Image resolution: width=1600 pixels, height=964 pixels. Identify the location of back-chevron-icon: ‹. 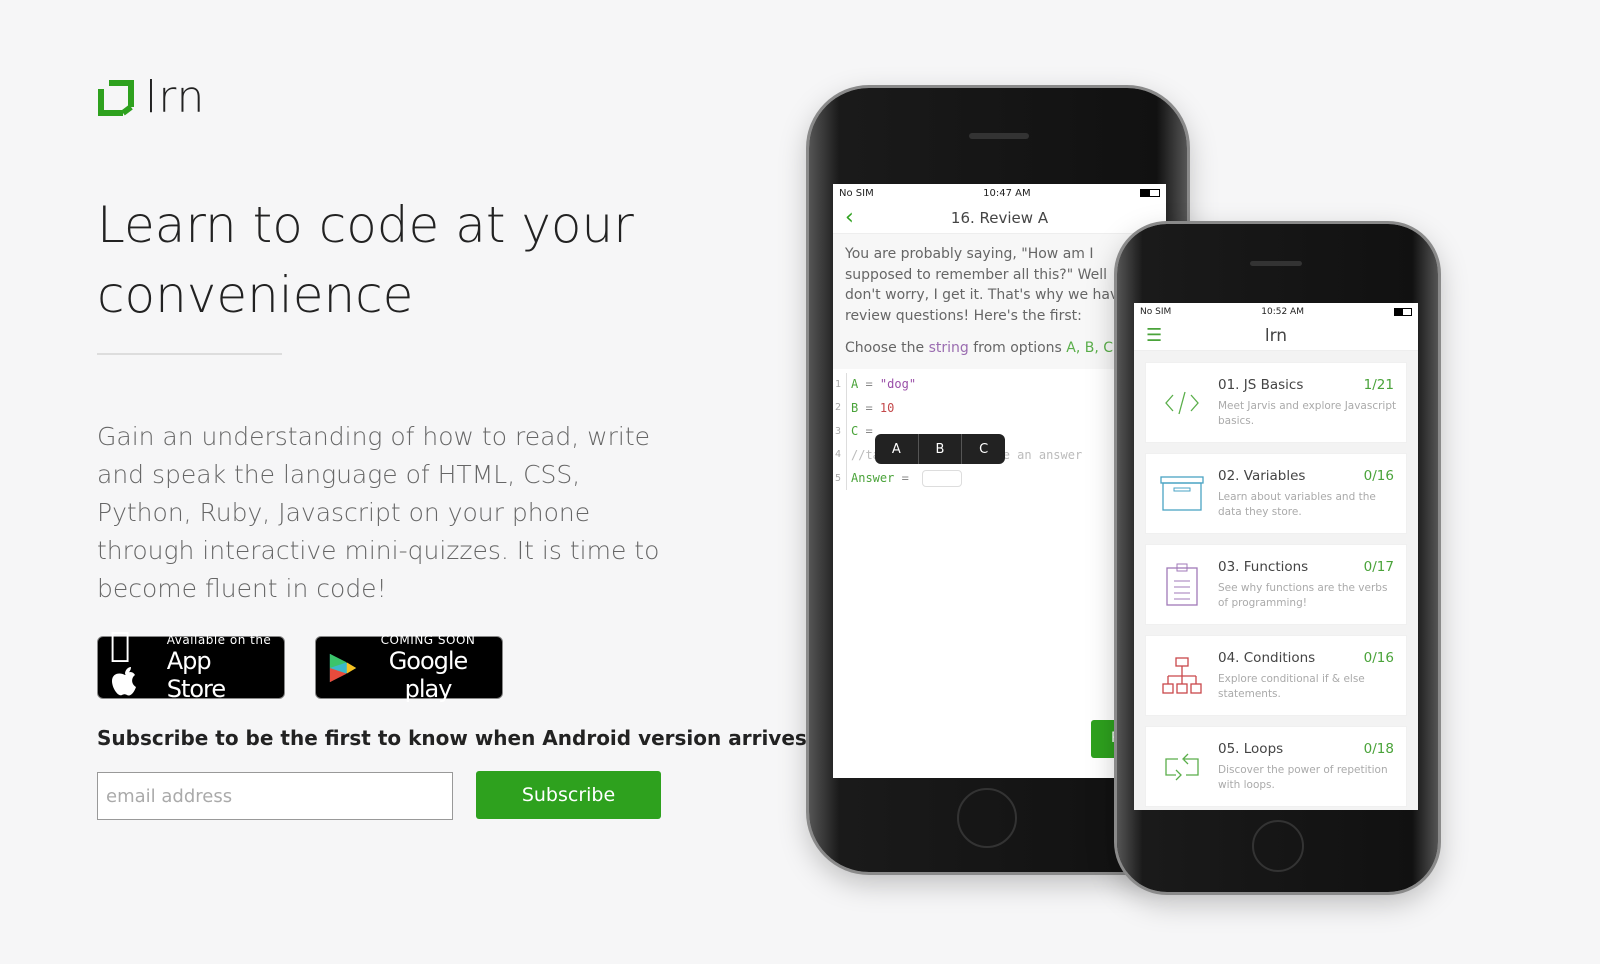
(849, 217).